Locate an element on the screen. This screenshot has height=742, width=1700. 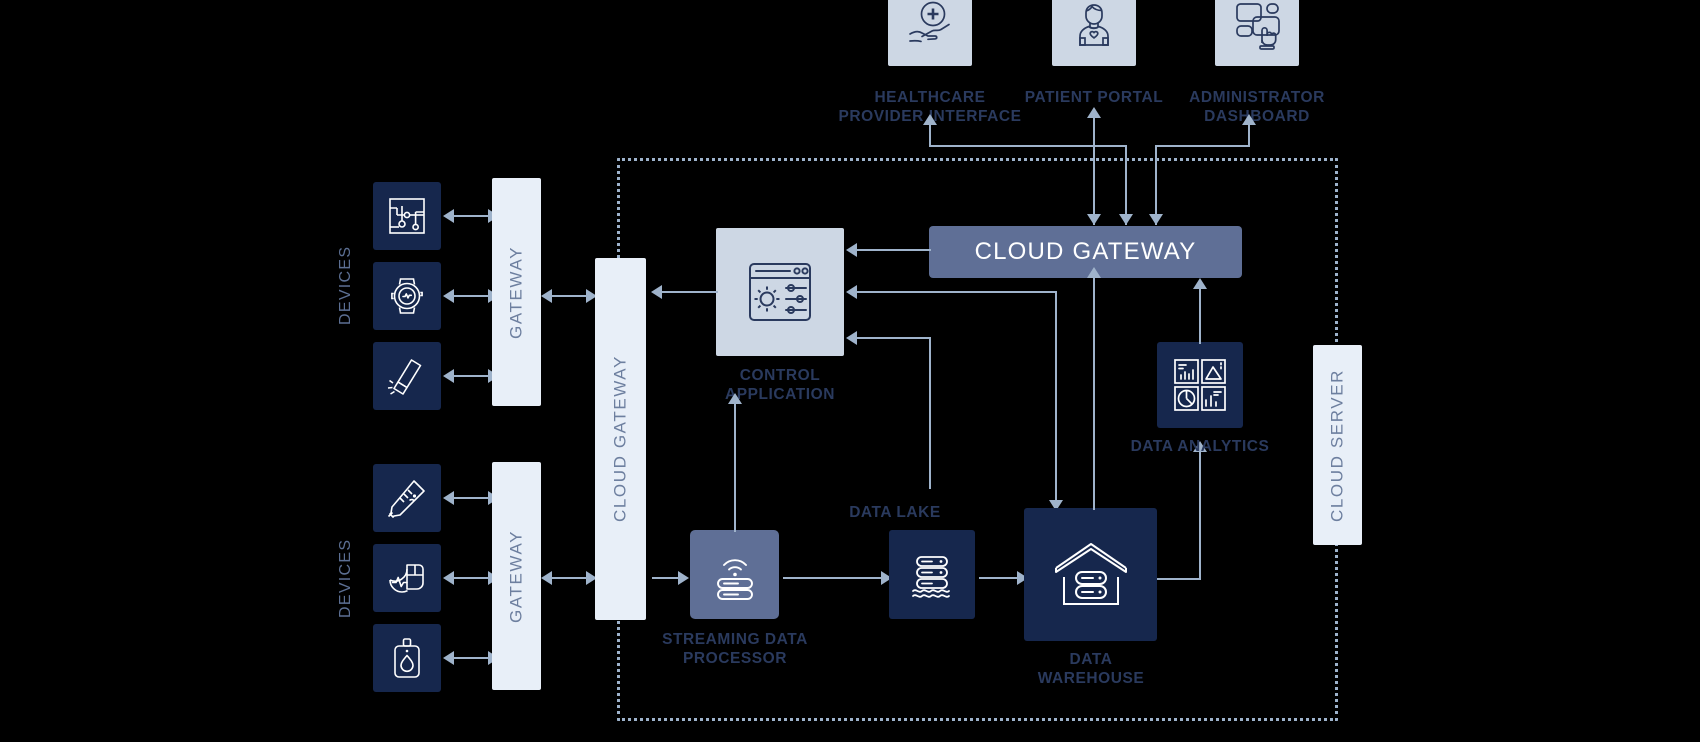
arrowhead-to-provider is located at coordinates (930, 119).